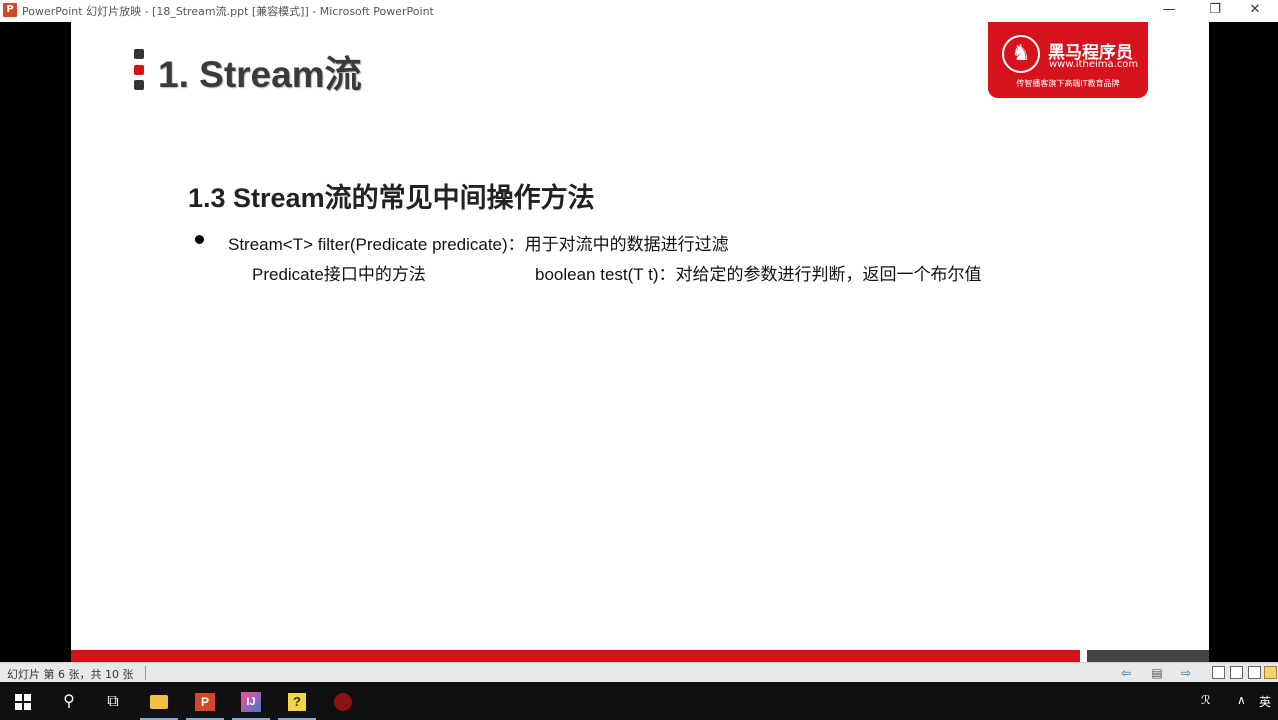 The height and width of the screenshot is (720, 1278). What do you see at coordinates (139, 85) in the screenshot?
I see `title-marker-bottom` at bounding box center [139, 85].